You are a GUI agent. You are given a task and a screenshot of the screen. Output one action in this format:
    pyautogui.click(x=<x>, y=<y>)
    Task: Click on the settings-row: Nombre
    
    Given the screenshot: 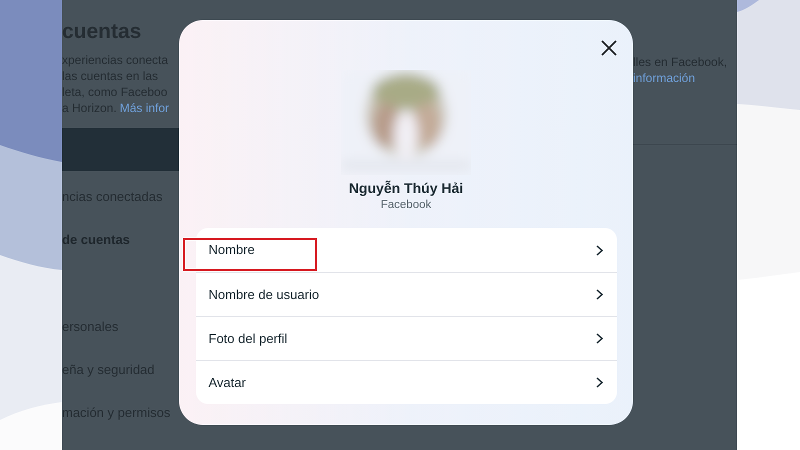 What is the action you would take?
    pyautogui.click(x=406, y=250)
    